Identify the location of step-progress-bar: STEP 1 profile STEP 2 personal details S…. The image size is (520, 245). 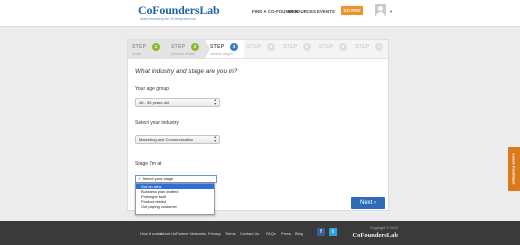
(258, 49).